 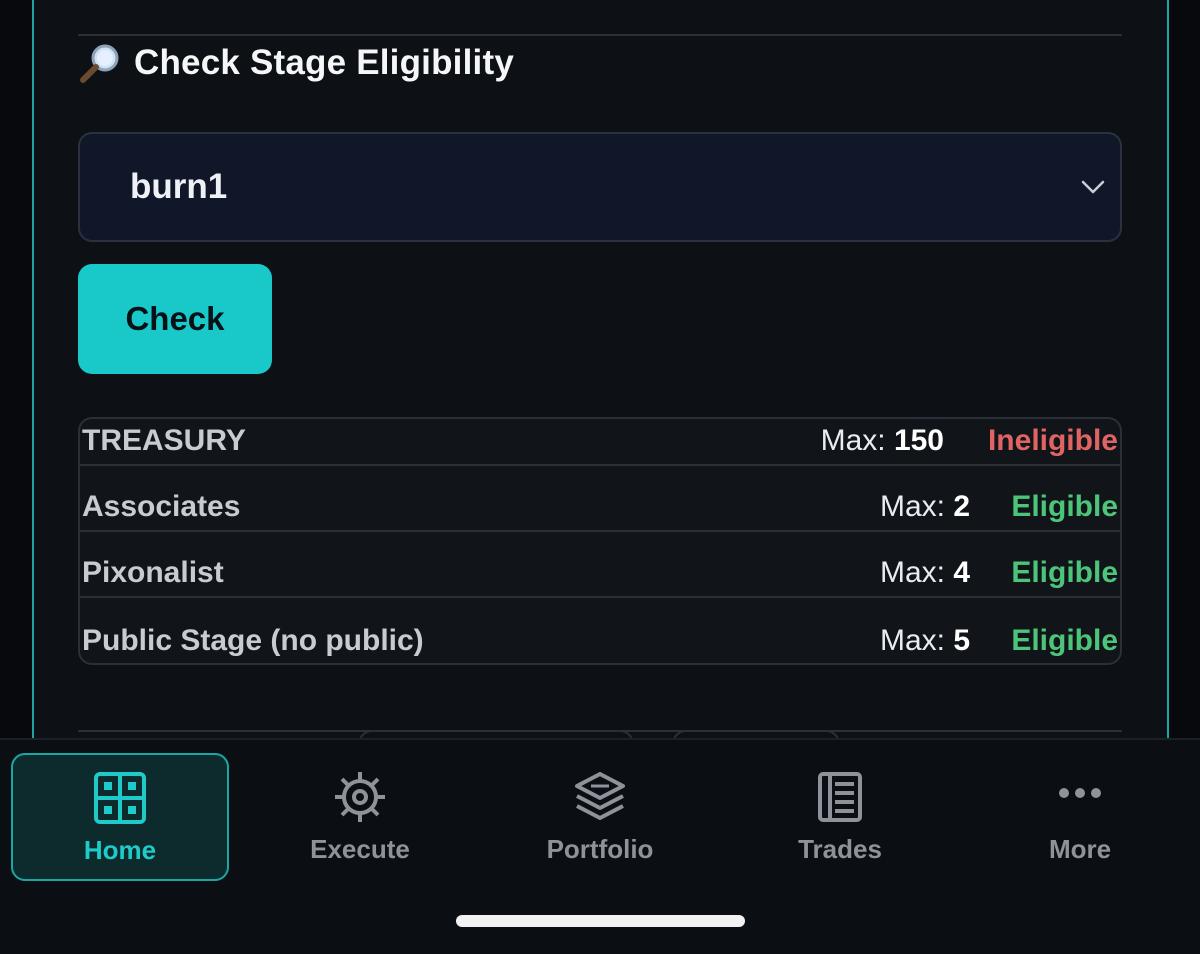 I want to click on check-button: Check, so click(x=175, y=319).